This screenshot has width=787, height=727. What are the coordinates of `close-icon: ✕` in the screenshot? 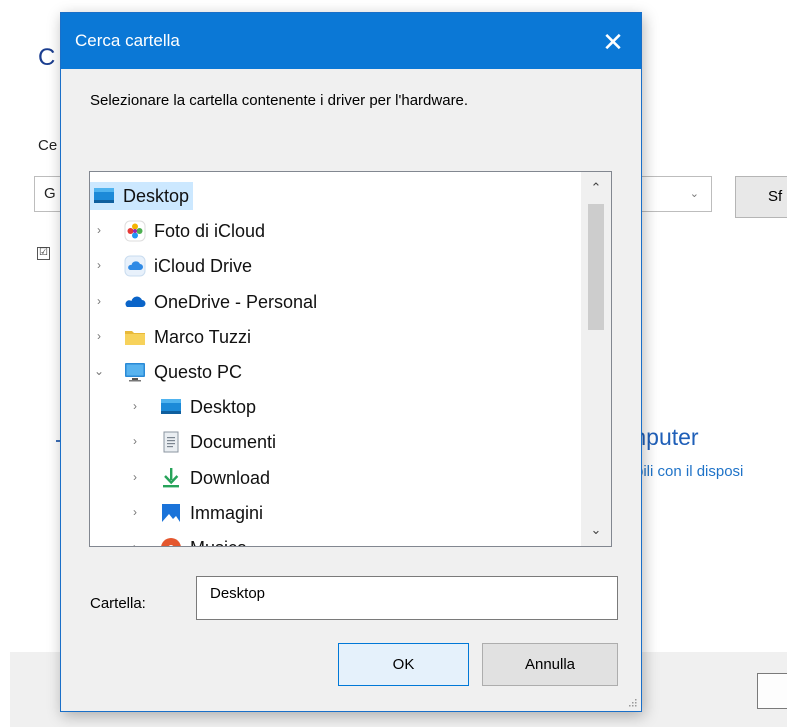 It's located at (613, 42).